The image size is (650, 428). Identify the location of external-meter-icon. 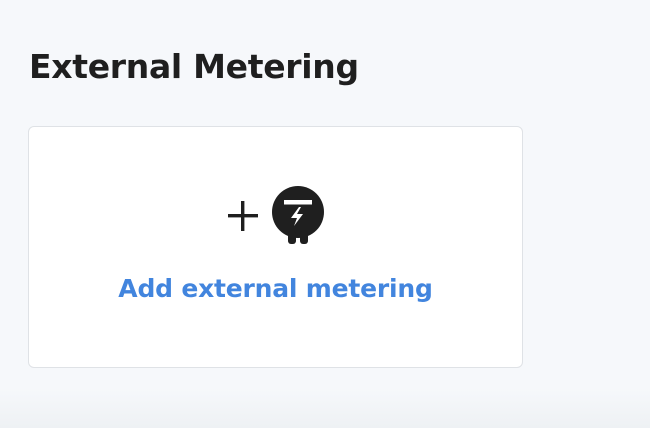
(297, 215).